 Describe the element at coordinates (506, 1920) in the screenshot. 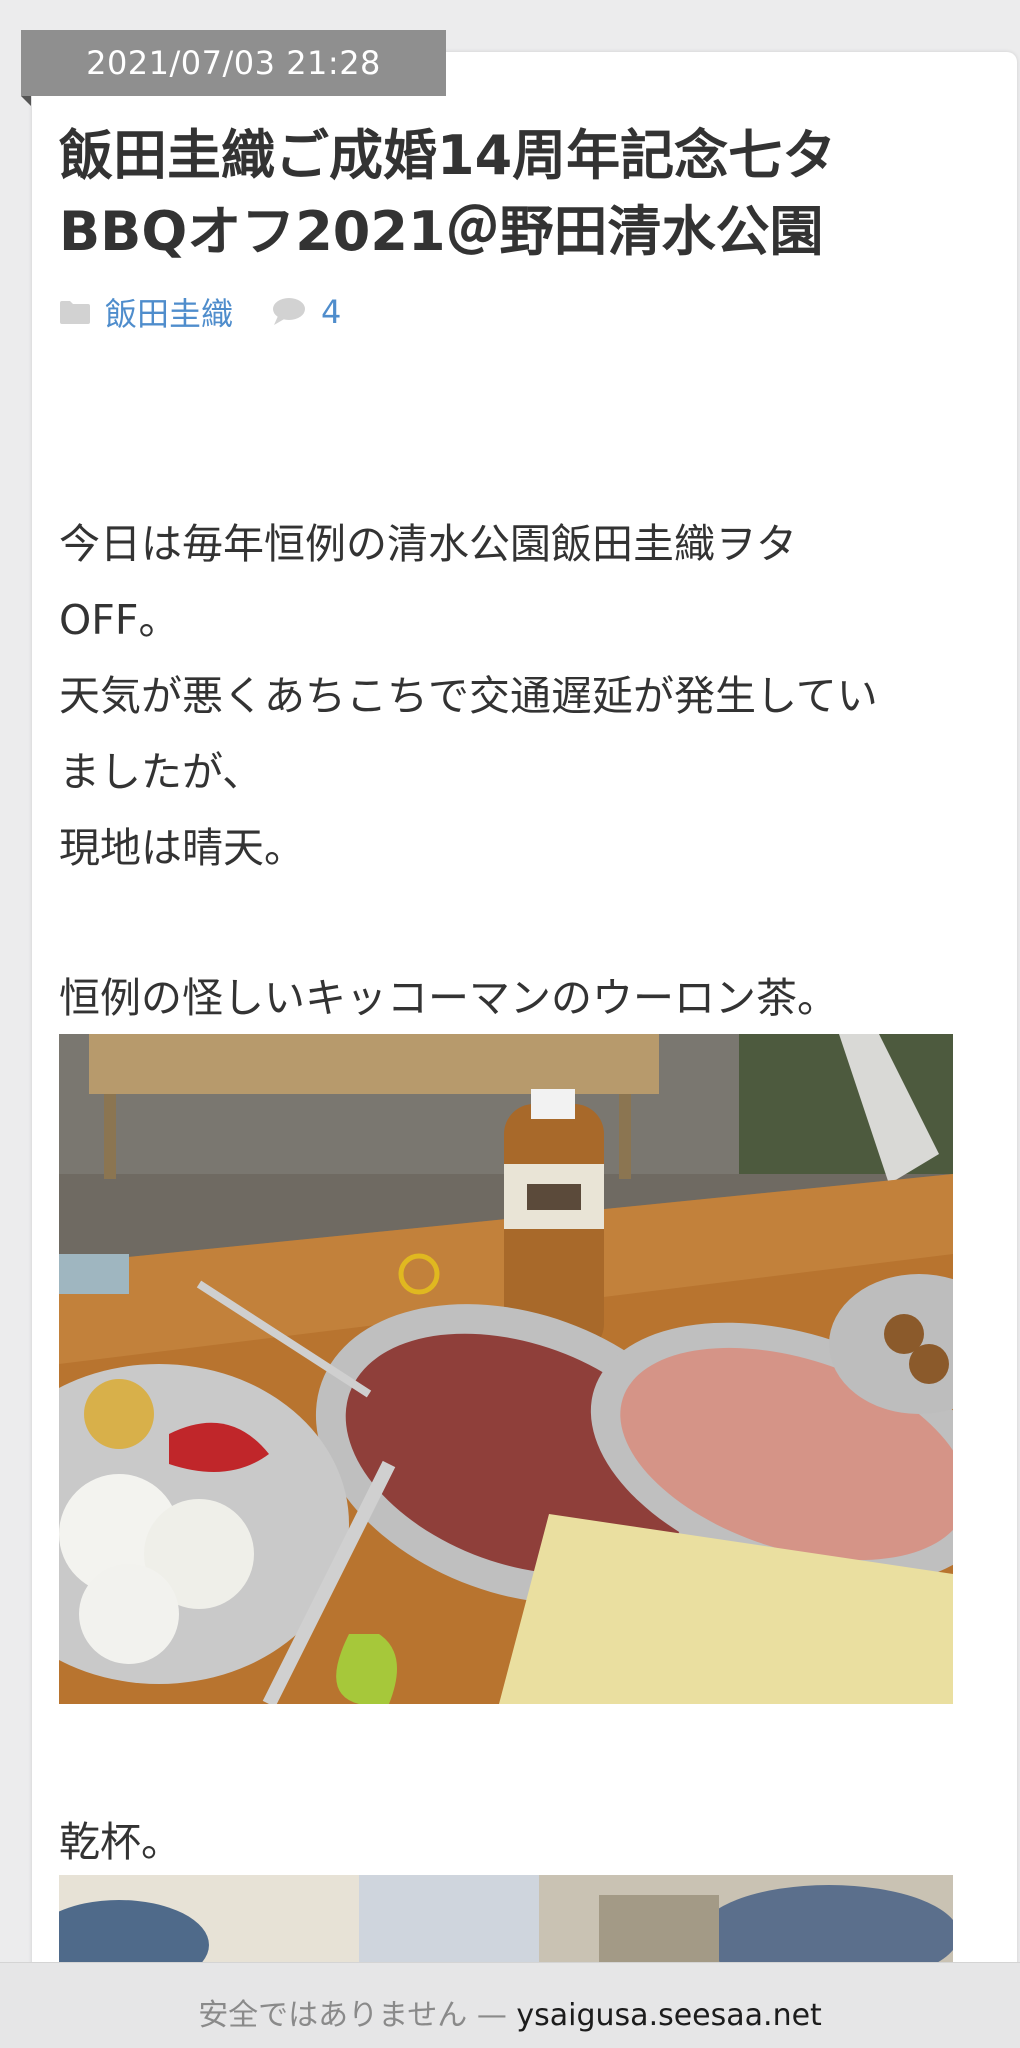

I see `toast-photo` at that location.